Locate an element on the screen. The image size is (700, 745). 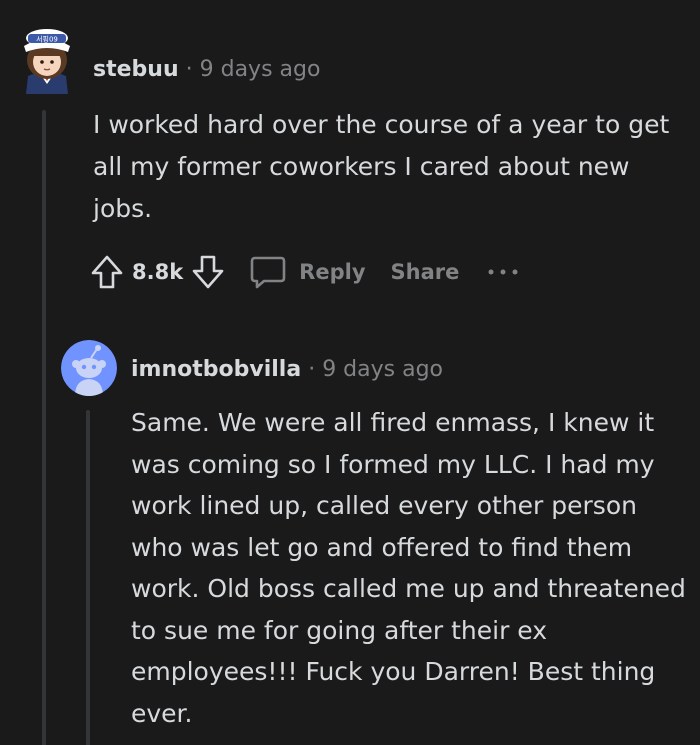
more-icon is located at coordinates (503, 272).